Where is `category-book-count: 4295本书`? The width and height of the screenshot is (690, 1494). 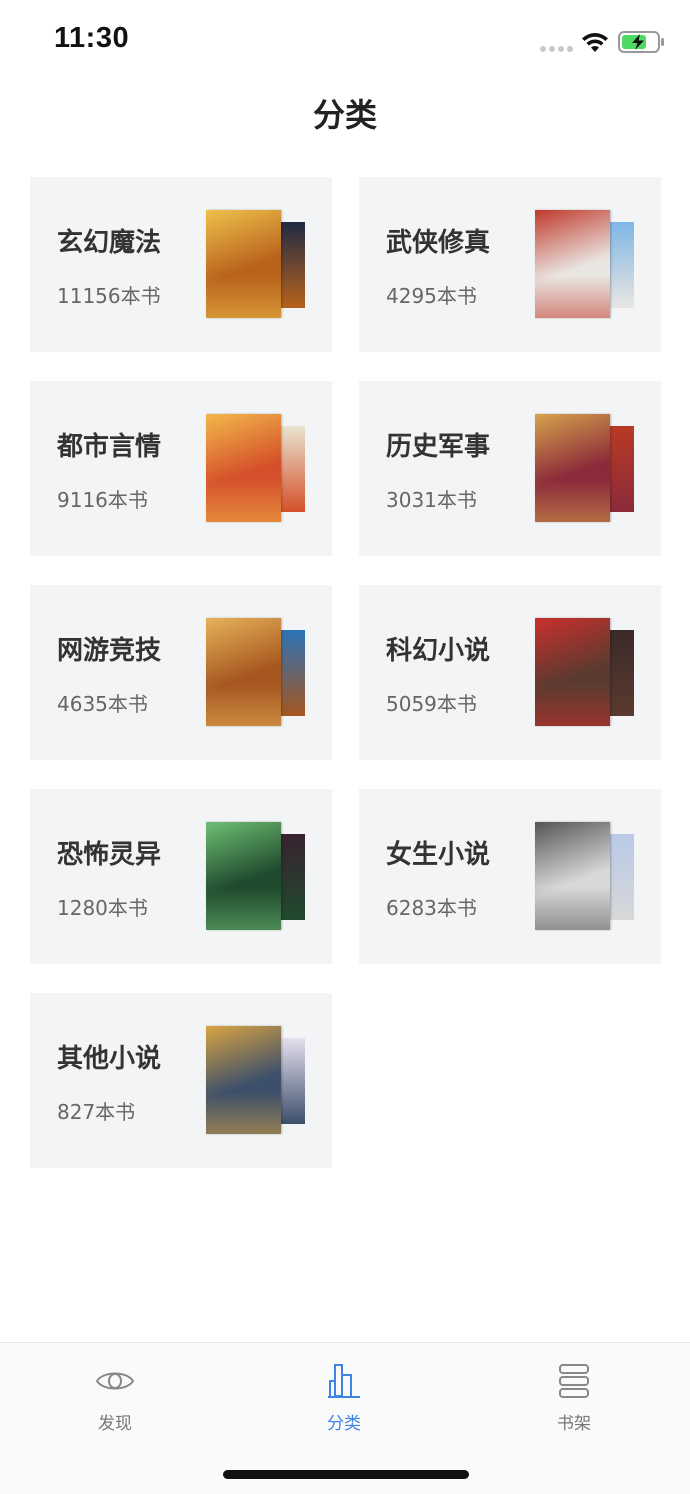
category-book-count: 4295本书 is located at coordinates (431, 296).